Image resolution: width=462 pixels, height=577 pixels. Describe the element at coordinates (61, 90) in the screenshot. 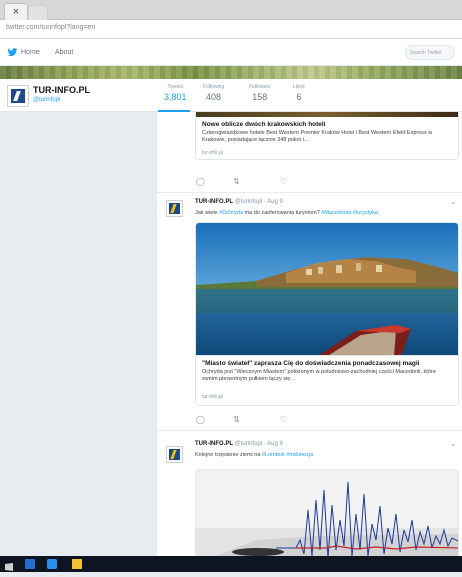

I see `profile-name: TUR-INFO.PL` at that location.